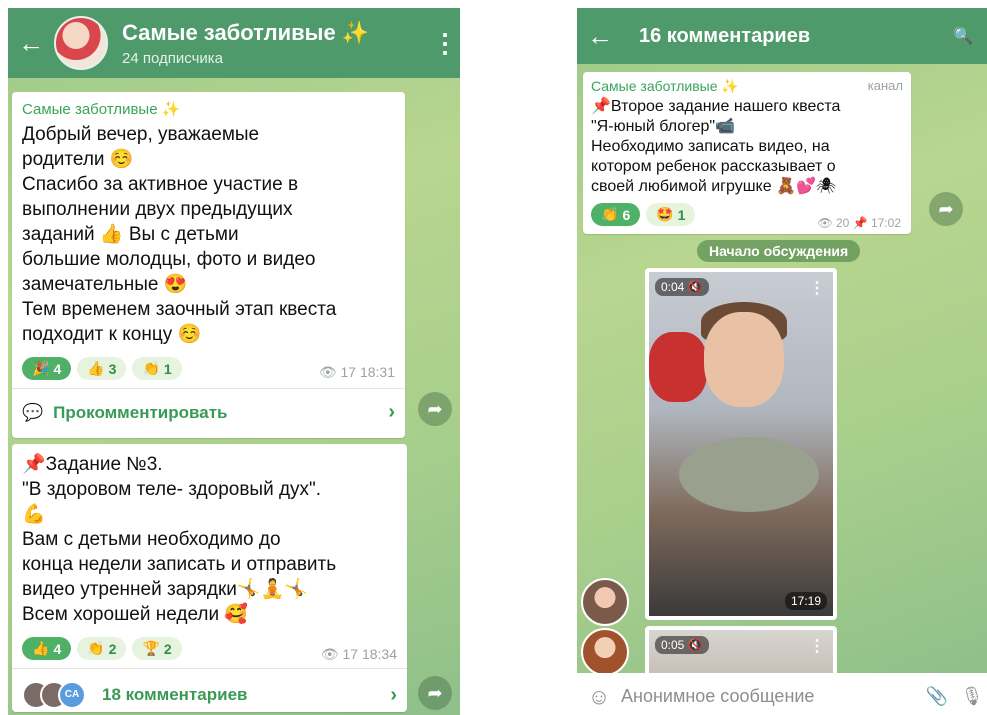  I want to click on post-meta: 👁 20 📌 17:02, so click(859, 223).